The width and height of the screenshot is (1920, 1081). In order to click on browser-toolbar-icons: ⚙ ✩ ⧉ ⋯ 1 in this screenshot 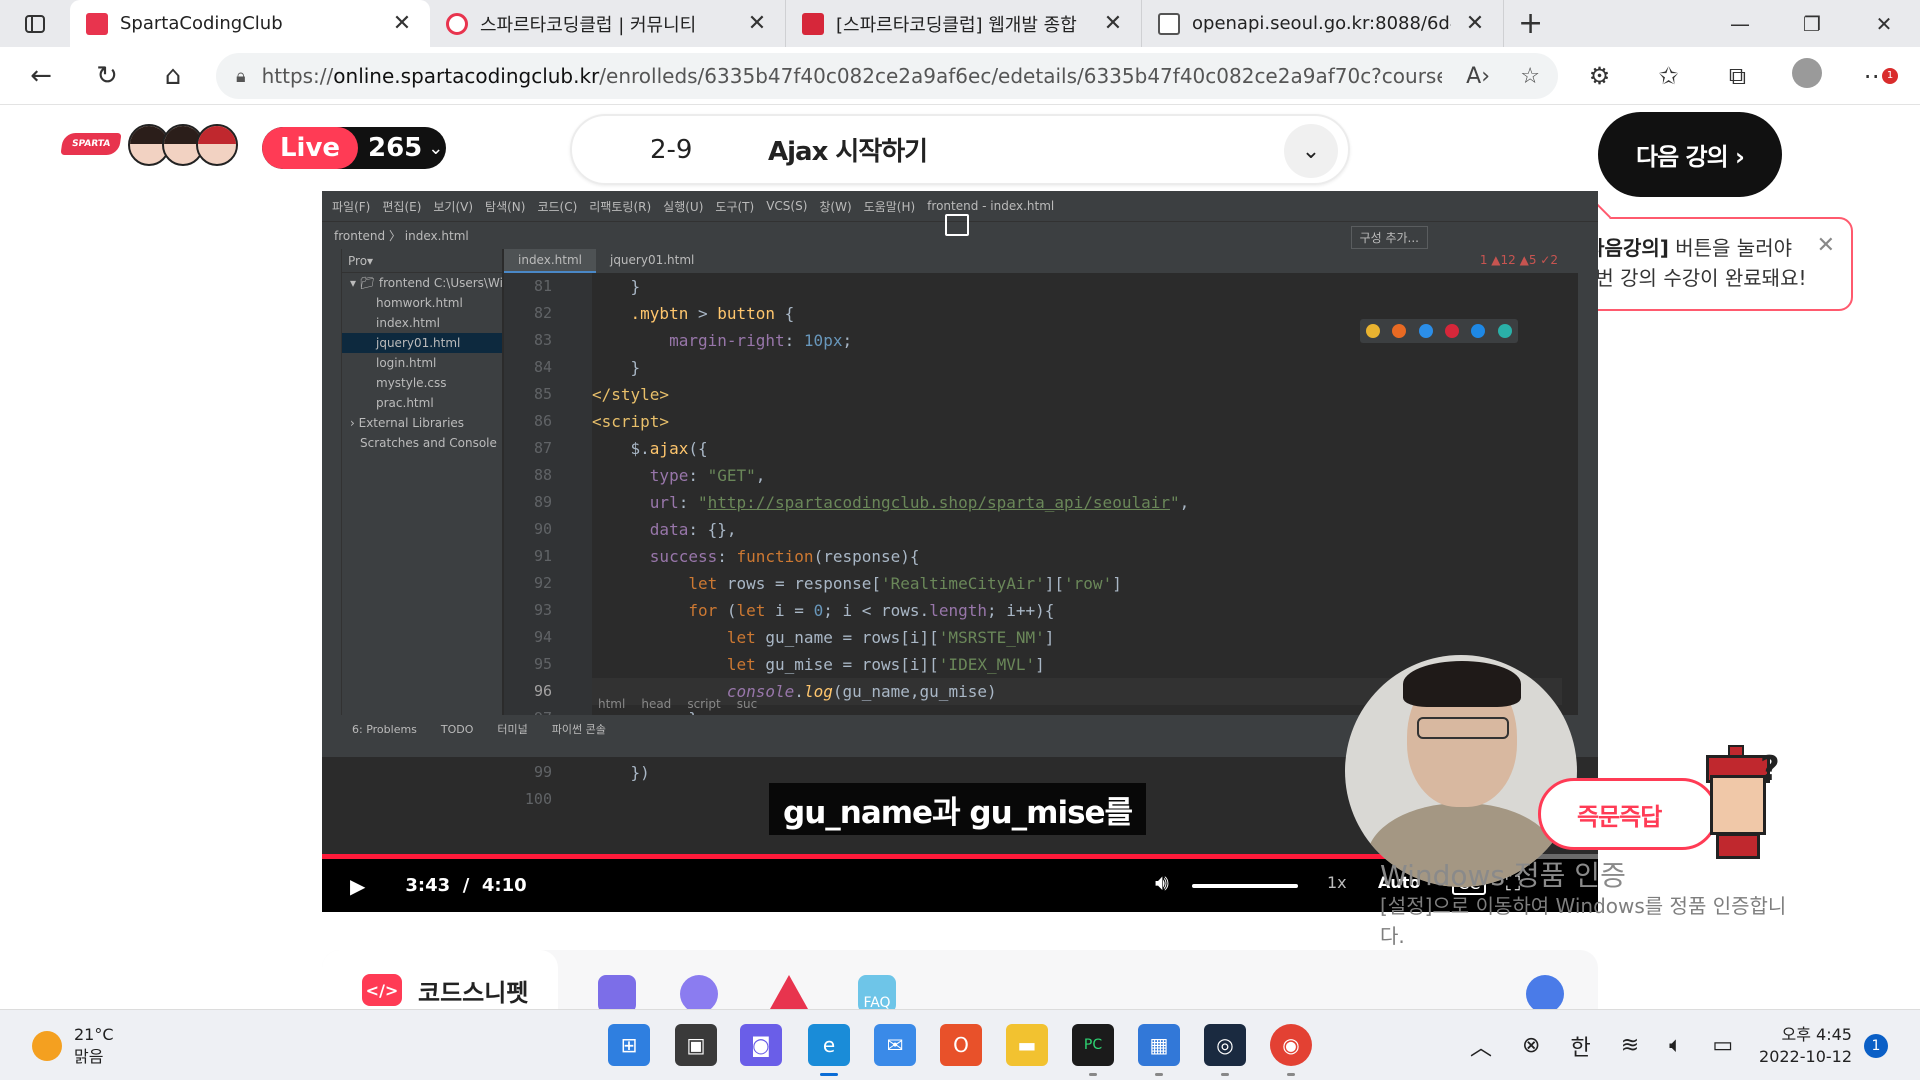, I will do `click(1737, 76)`.